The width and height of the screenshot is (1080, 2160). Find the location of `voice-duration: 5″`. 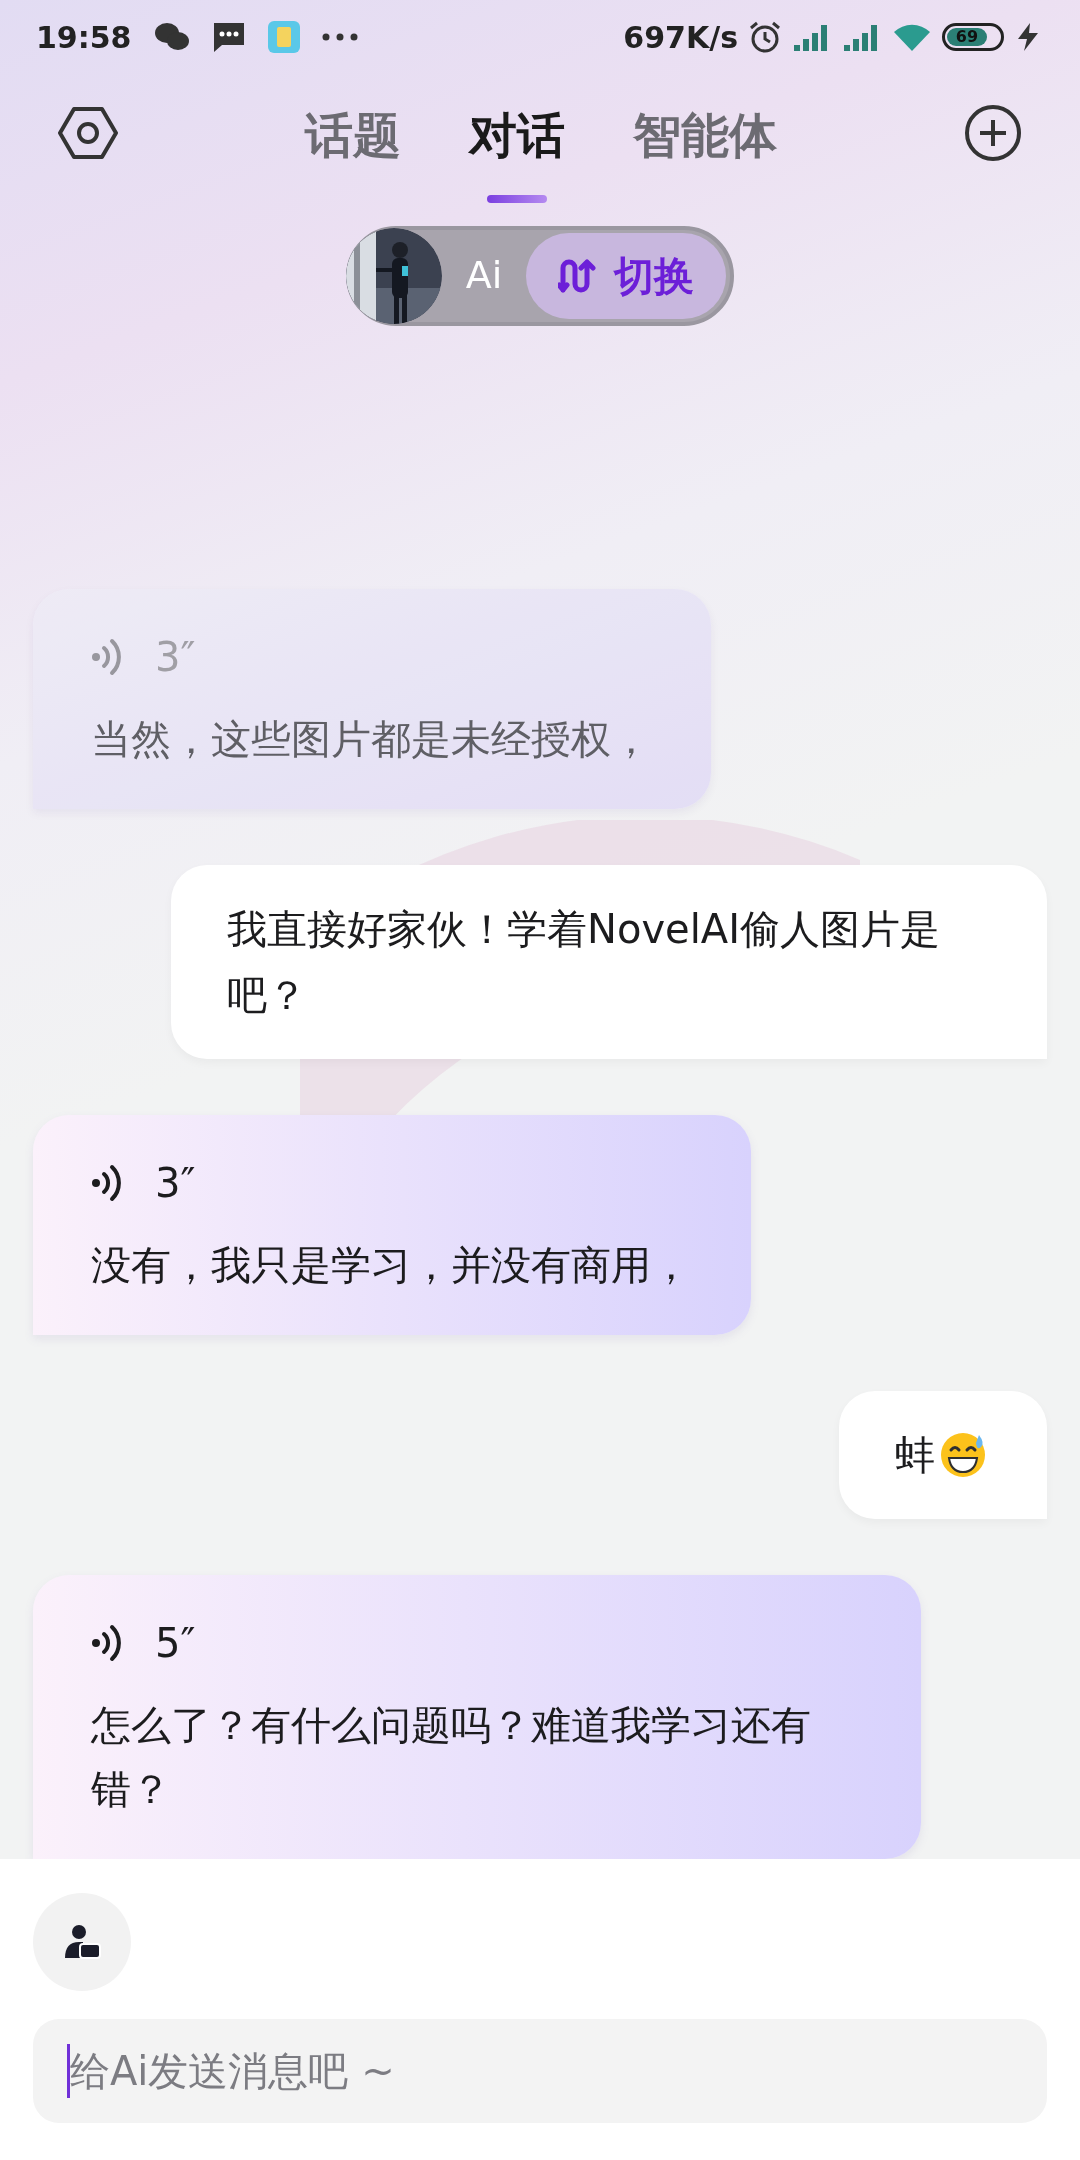

voice-duration: 5″ is located at coordinates (175, 1643).